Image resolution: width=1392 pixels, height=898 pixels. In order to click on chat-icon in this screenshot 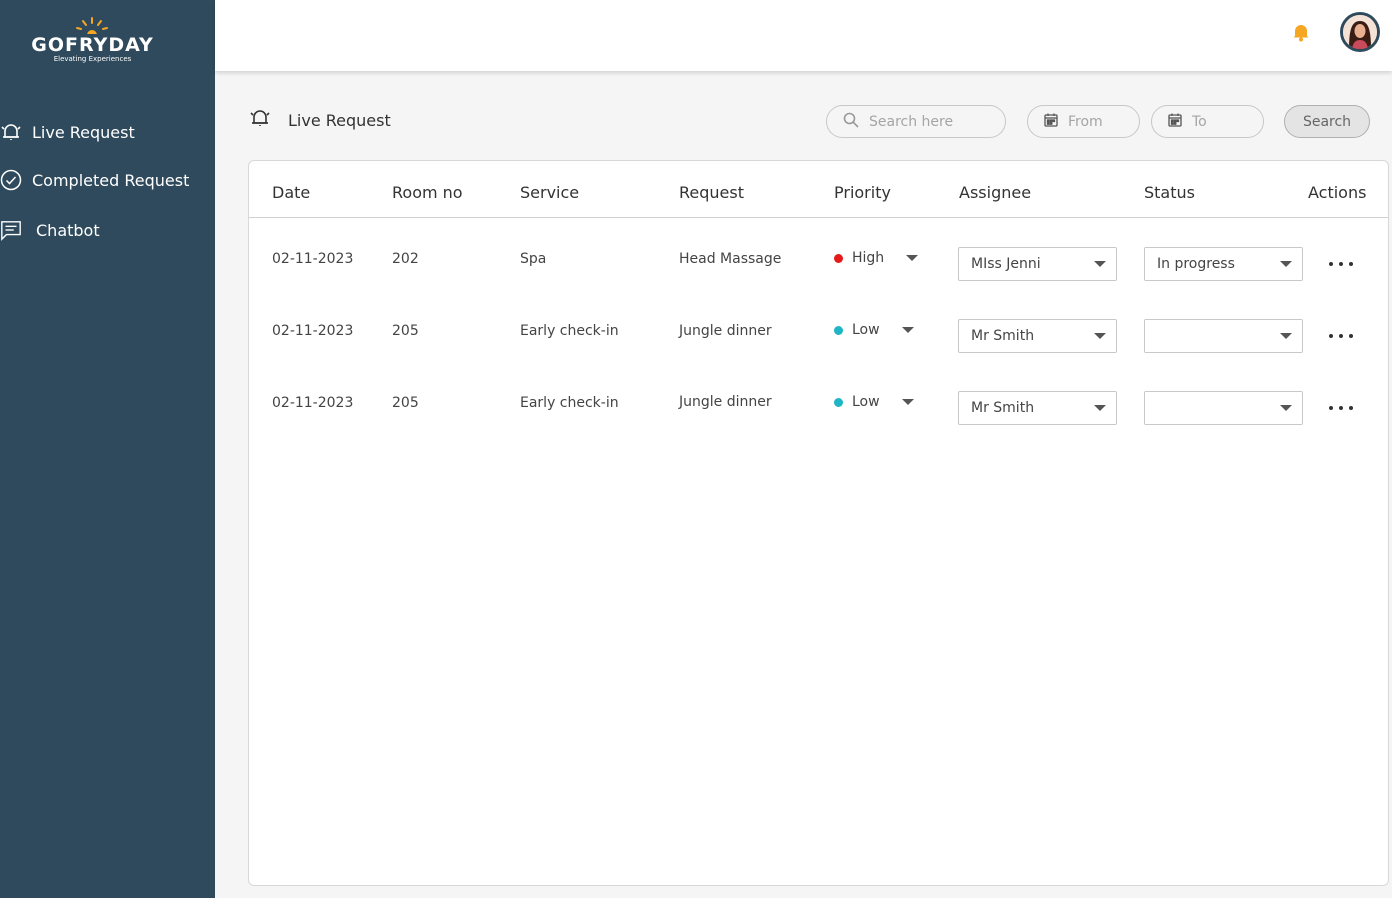, I will do `click(11, 230)`.